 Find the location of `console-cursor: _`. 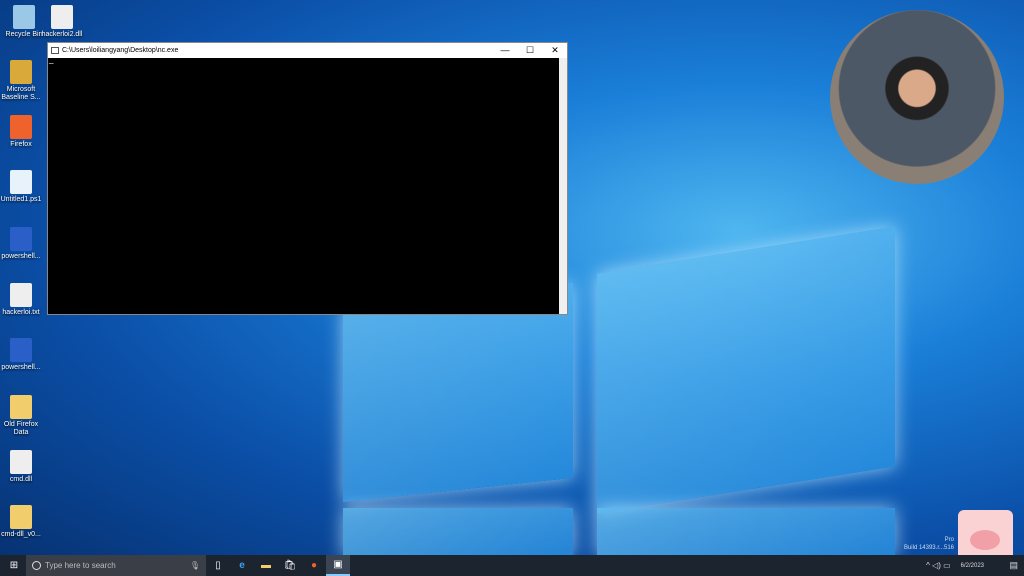

console-cursor: _ is located at coordinates (51, 59).